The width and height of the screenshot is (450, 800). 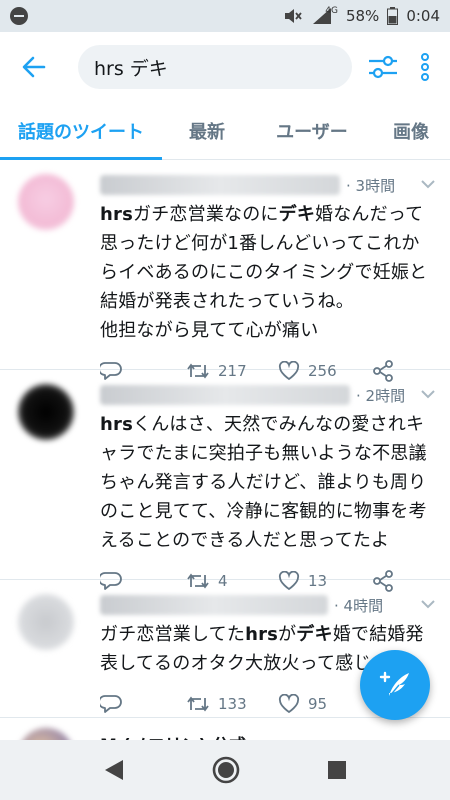 I want to click on retweet-button: 133, so click(x=232, y=704).